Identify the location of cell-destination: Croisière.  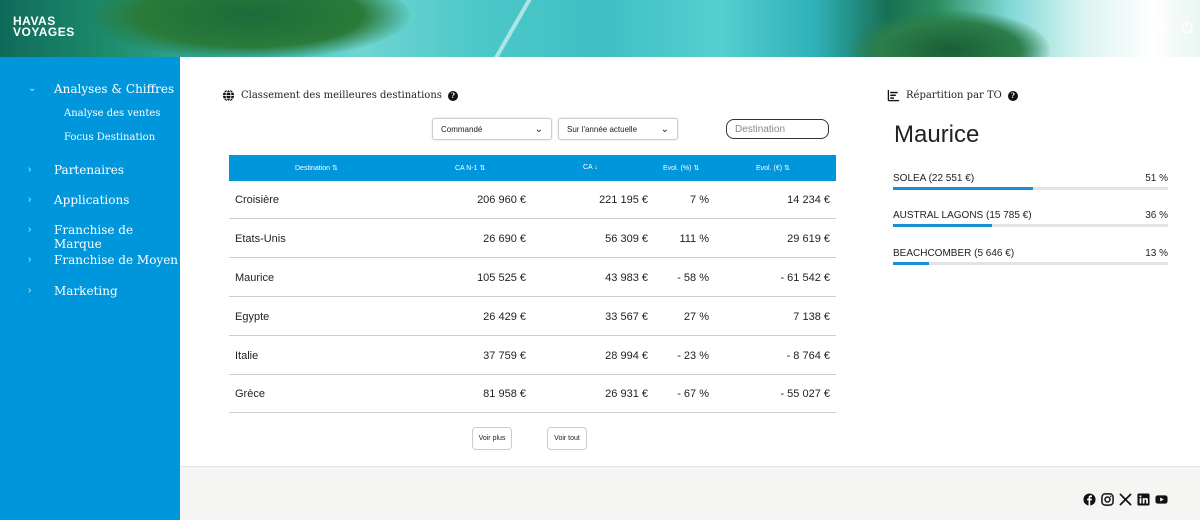
(257, 200).